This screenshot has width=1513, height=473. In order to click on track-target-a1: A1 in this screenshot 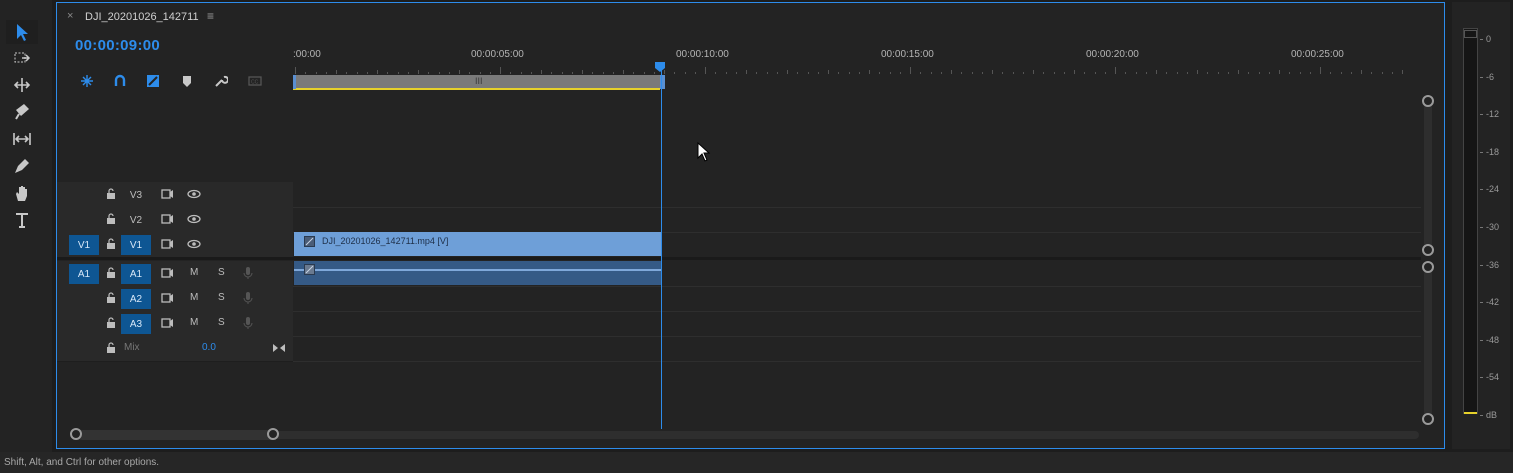, I will do `click(136, 274)`.